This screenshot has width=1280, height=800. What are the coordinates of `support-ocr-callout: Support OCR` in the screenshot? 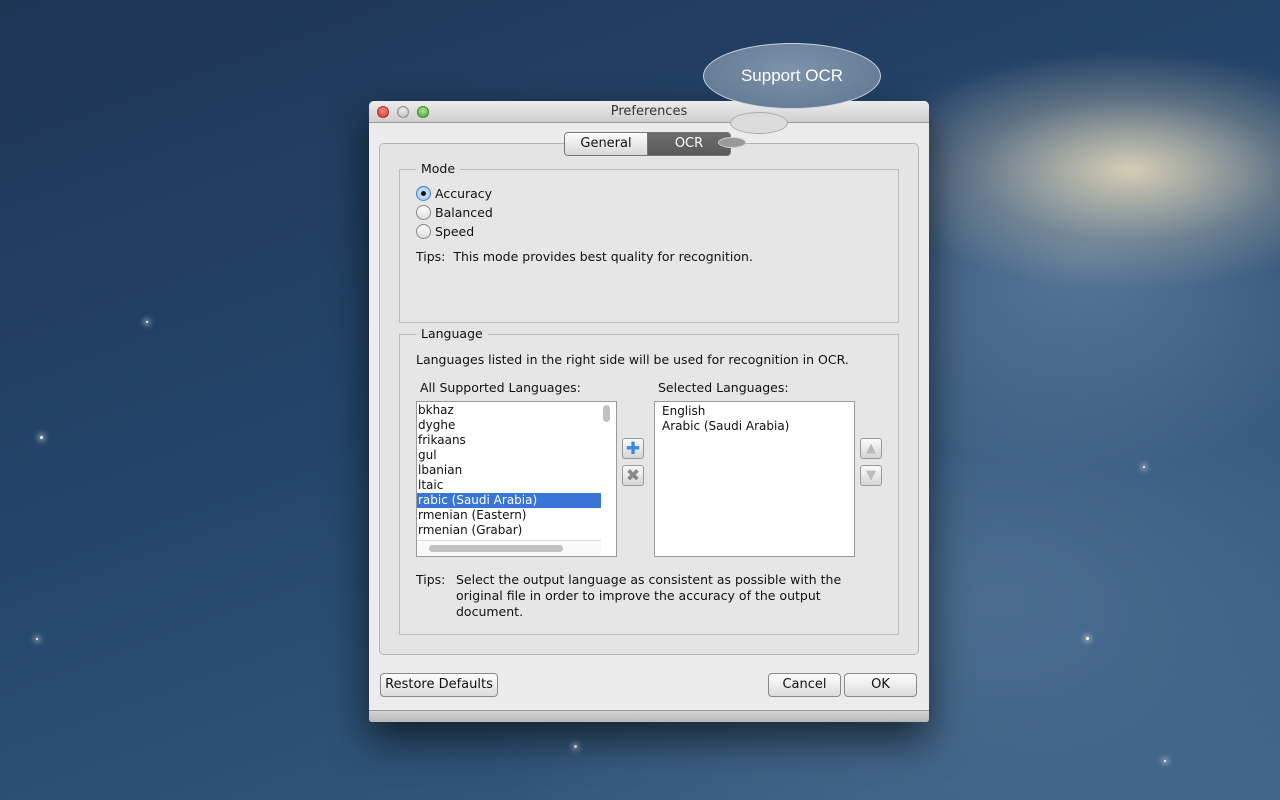 It's located at (792, 76).